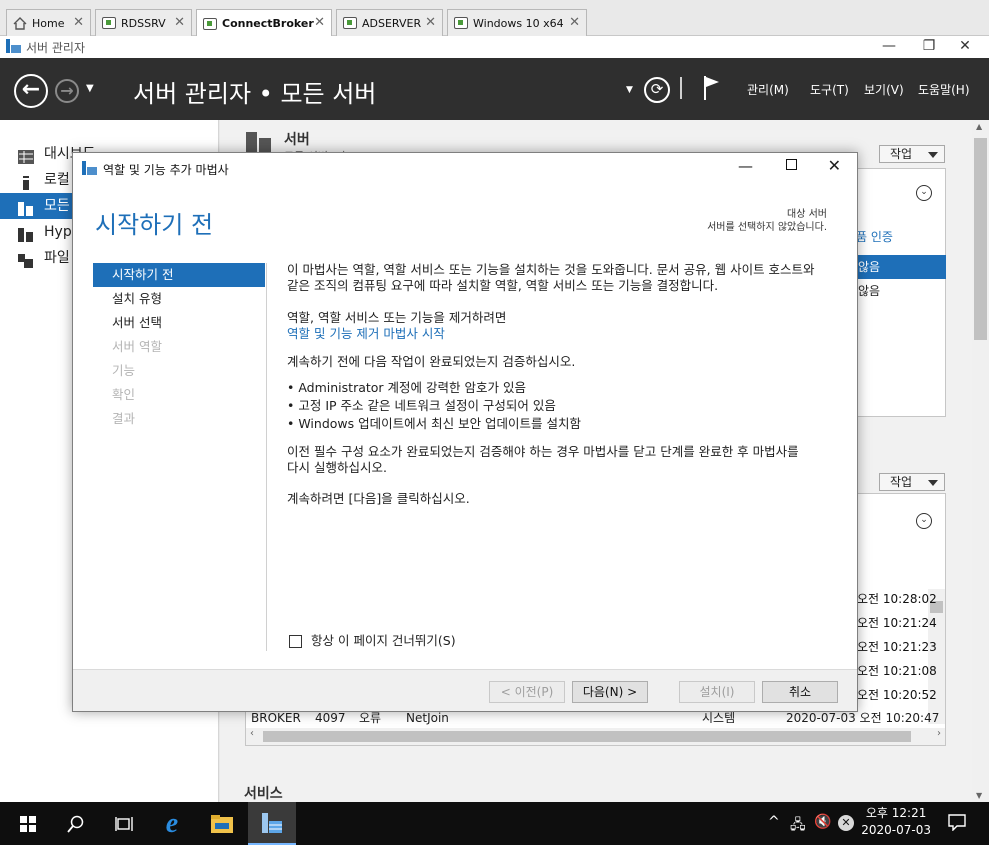 Image resolution: width=989 pixels, height=845 pixels. Describe the element at coordinates (807, 214) in the screenshot. I see `destination-label: 대상 서버` at that location.